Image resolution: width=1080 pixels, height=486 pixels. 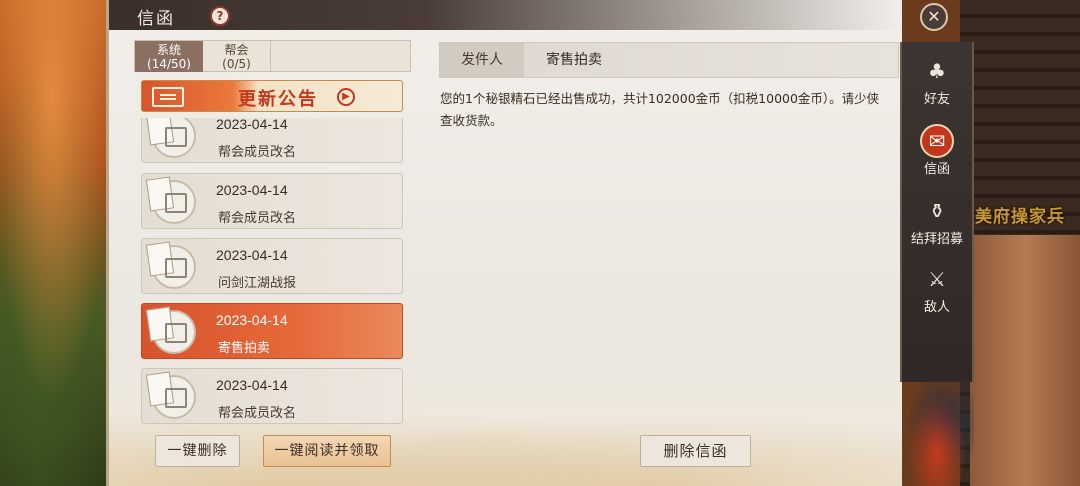 What do you see at coordinates (244, 348) in the screenshot?
I see `mail-title: 寄售拍卖` at bounding box center [244, 348].